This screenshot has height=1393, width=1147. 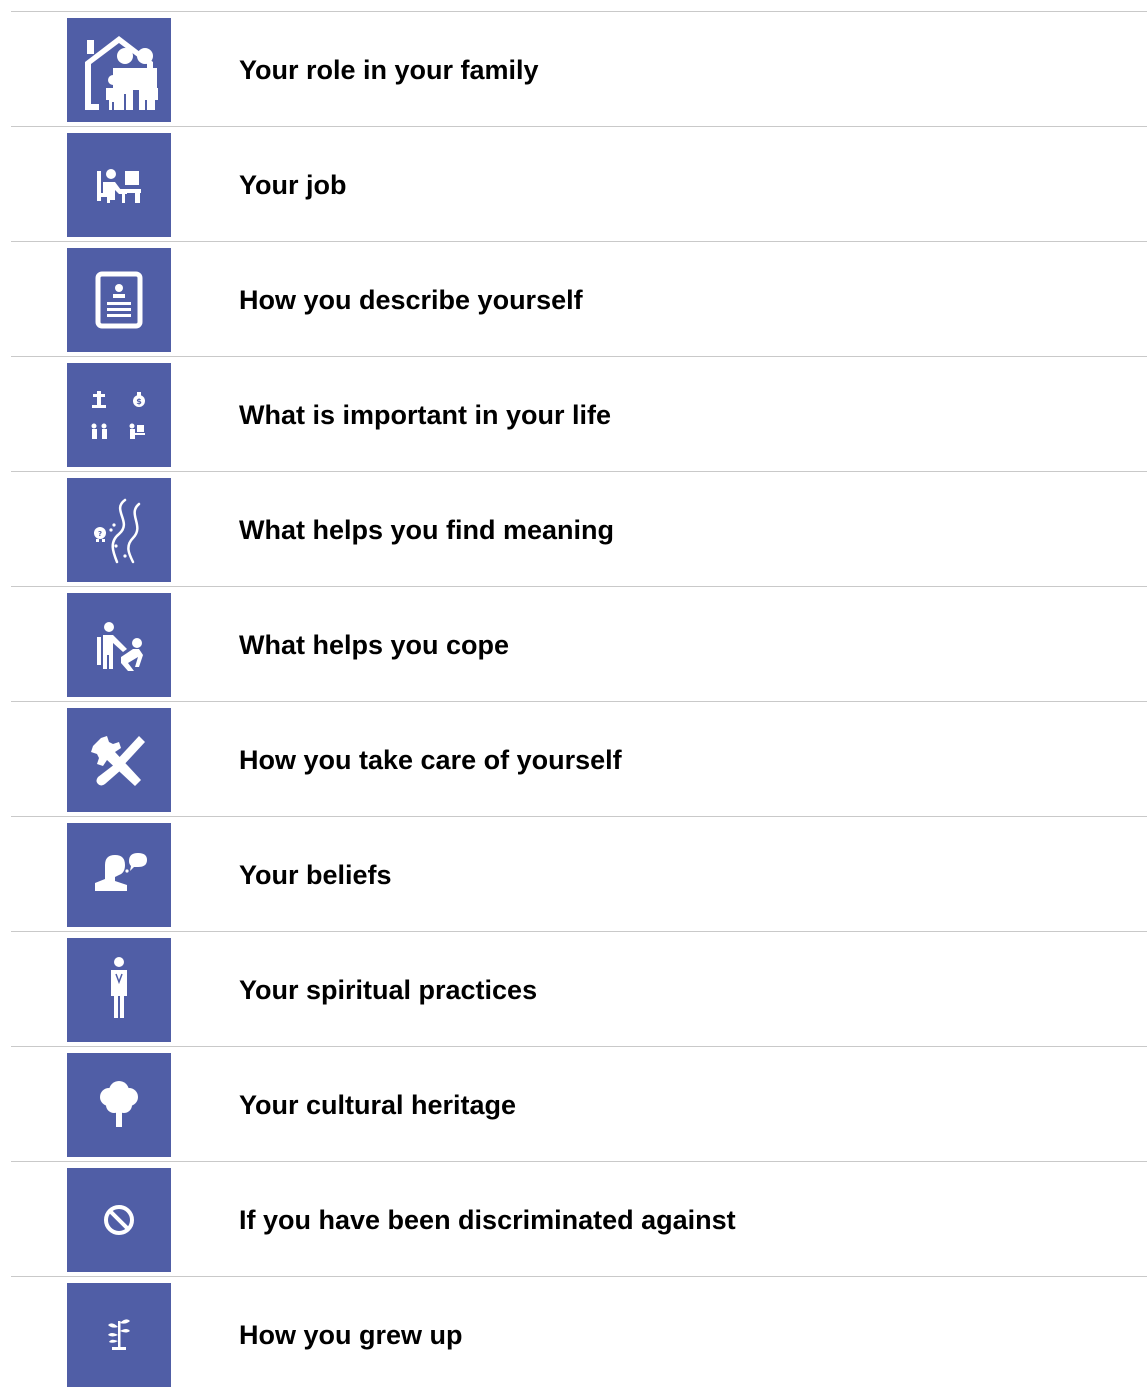 What do you see at coordinates (119, 760) in the screenshot?
I see `wrench-screwdriver-icon` at bounding box center [119, 760].